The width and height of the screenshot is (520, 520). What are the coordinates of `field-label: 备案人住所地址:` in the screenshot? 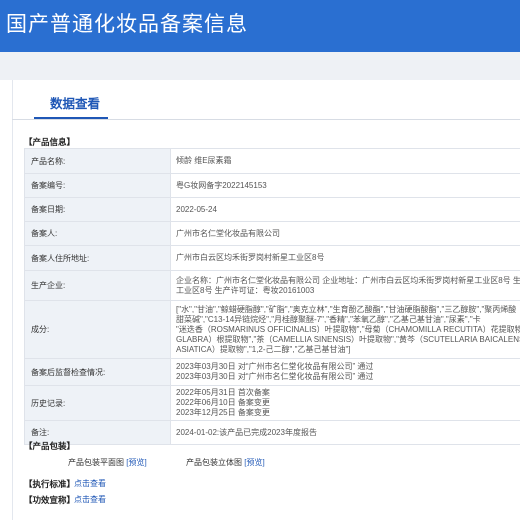 It's located at (97, 258).